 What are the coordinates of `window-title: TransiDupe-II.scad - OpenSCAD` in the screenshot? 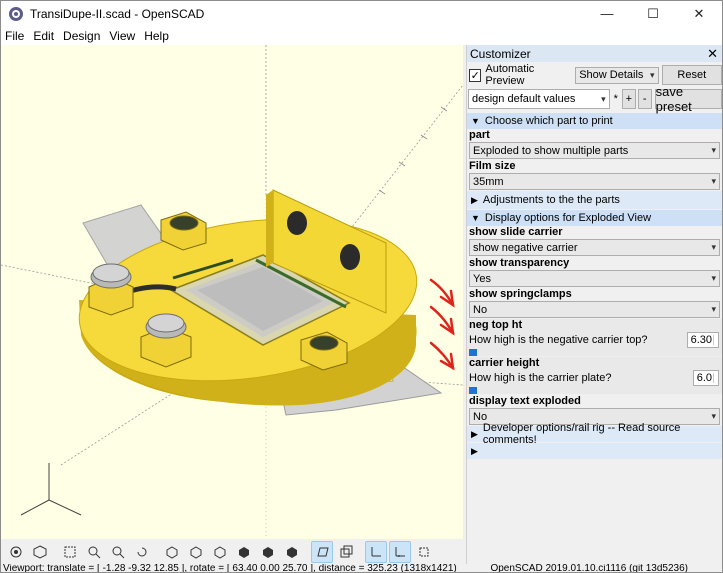 It's located at (117, 13).